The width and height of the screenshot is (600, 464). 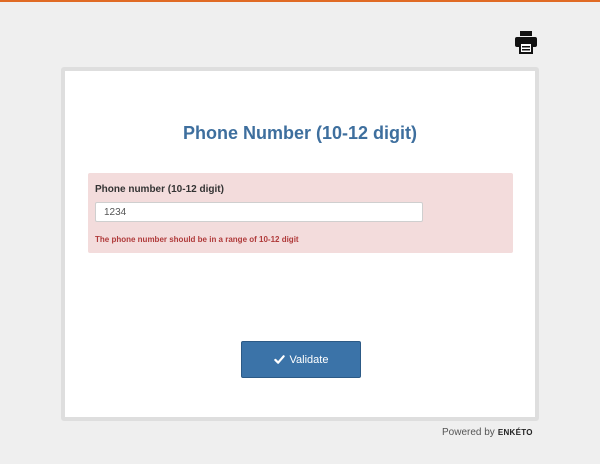 I want to click on validate-label: Validate, so click(x=309, y=359).